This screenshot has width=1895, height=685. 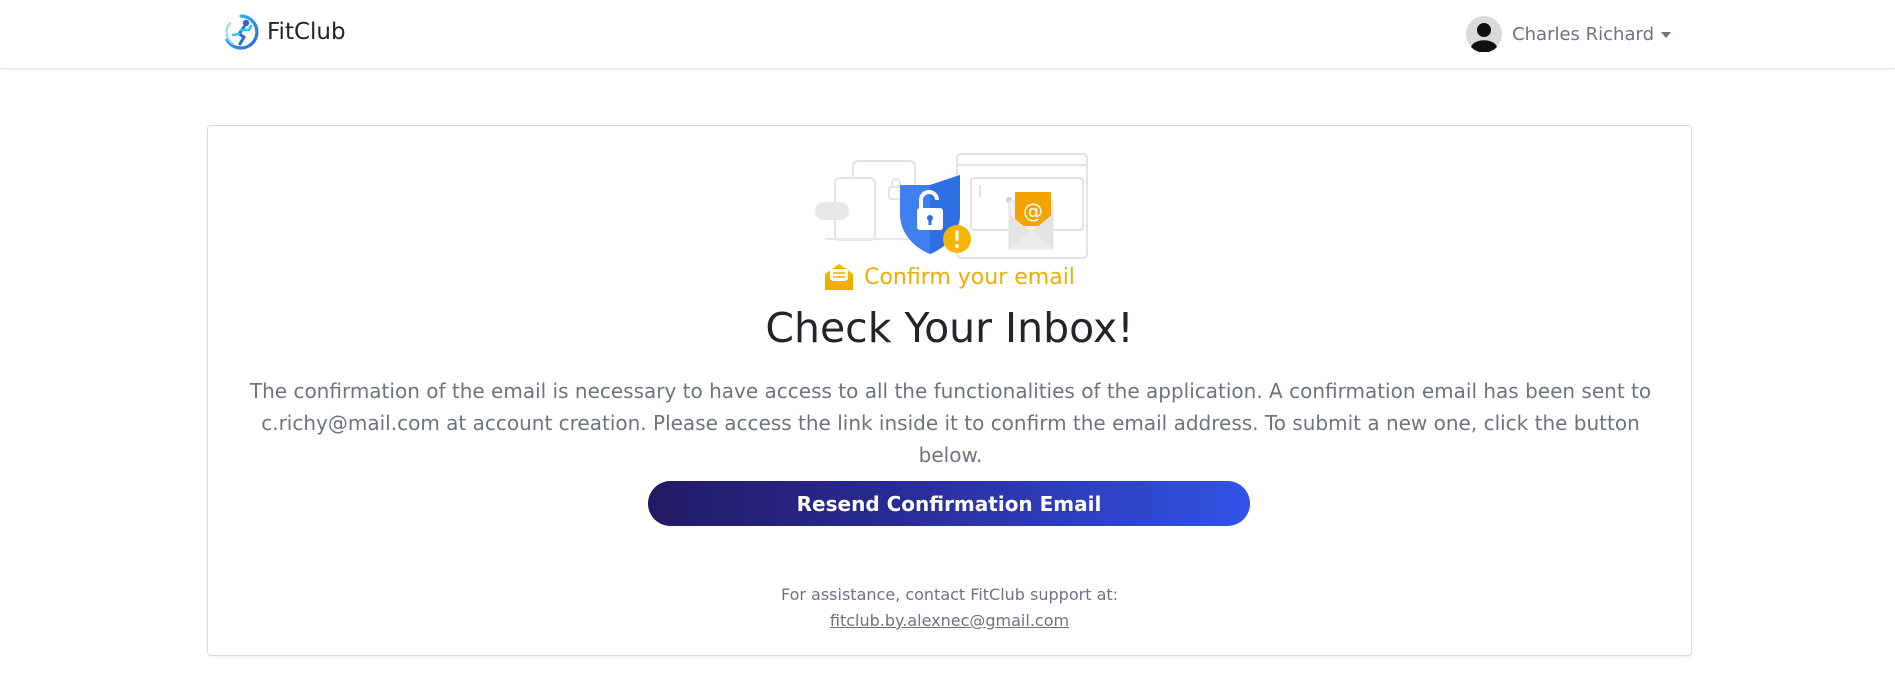 I want to click on user-name: Charles Richard, so click(x=1583, y=34).